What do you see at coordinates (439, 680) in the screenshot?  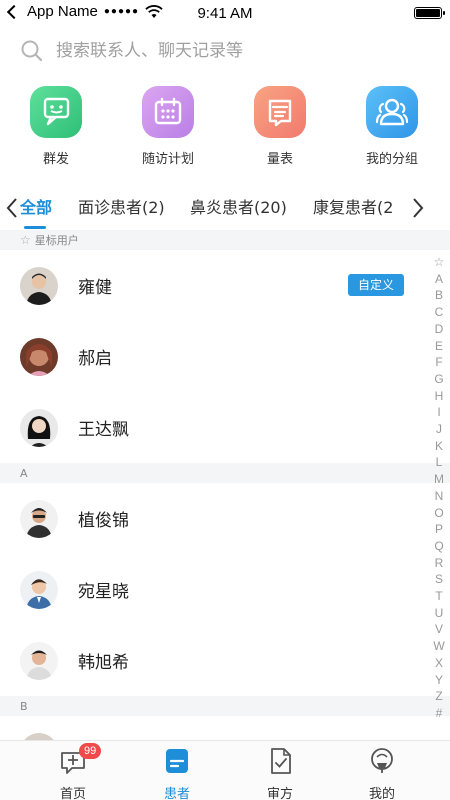 I see `index-letter: Y` at bounding box center [439, 680].